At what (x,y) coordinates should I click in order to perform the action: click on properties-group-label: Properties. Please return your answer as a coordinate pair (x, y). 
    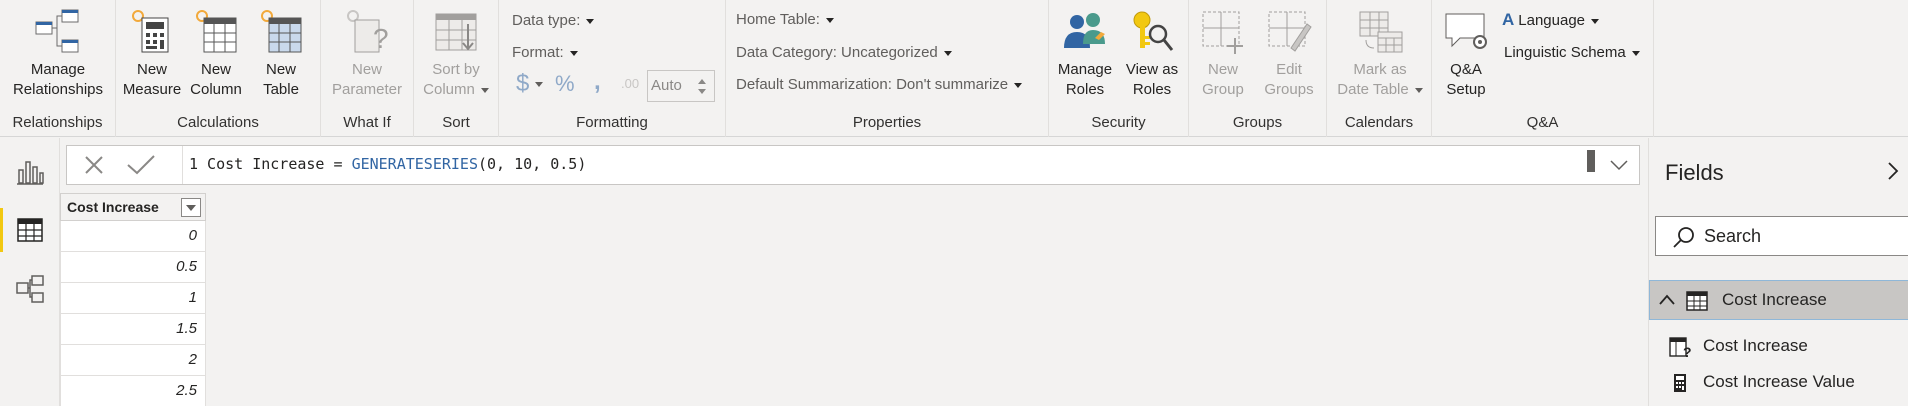
    Looking at the image, I should click on (887, 122).